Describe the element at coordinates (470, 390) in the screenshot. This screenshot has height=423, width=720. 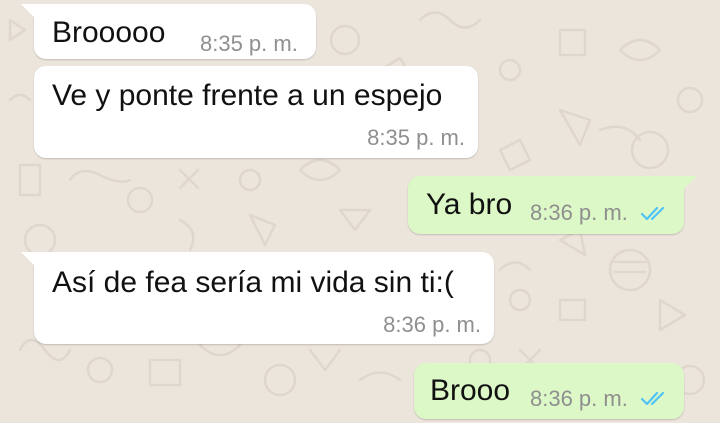
I see `message-text: Brooo` at that location.